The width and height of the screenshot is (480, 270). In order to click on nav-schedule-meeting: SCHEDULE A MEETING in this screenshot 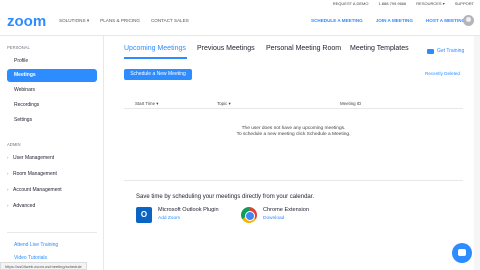, I will do `click(337, 21)`.